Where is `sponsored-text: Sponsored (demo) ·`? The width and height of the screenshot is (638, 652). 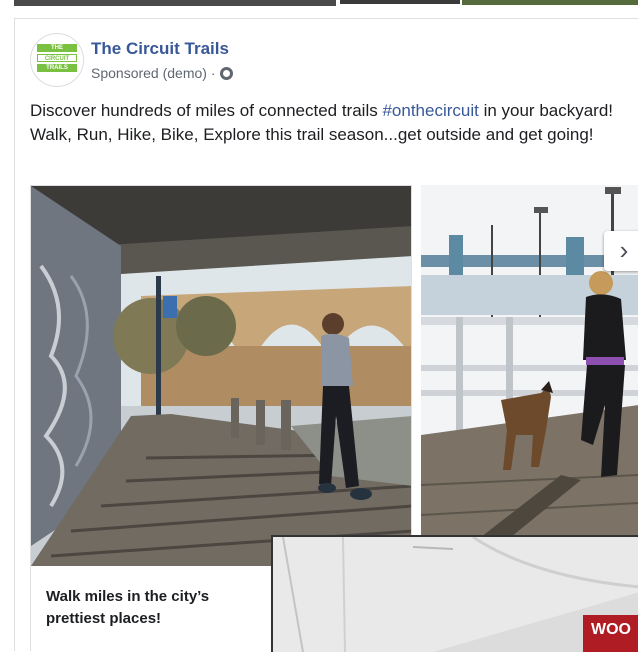 sponsored-text: Sponsored (demo) · is located at coordinates (153, 73).